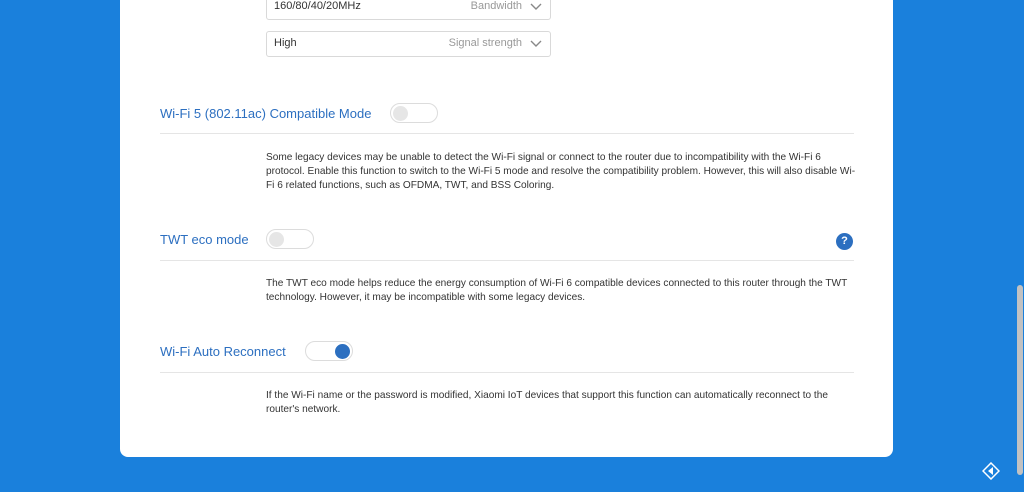 Image resolution: width=1024 pixels, height=492 pixels. I want to click on signal-strength-select: High Signal strength, so click(408, 44).